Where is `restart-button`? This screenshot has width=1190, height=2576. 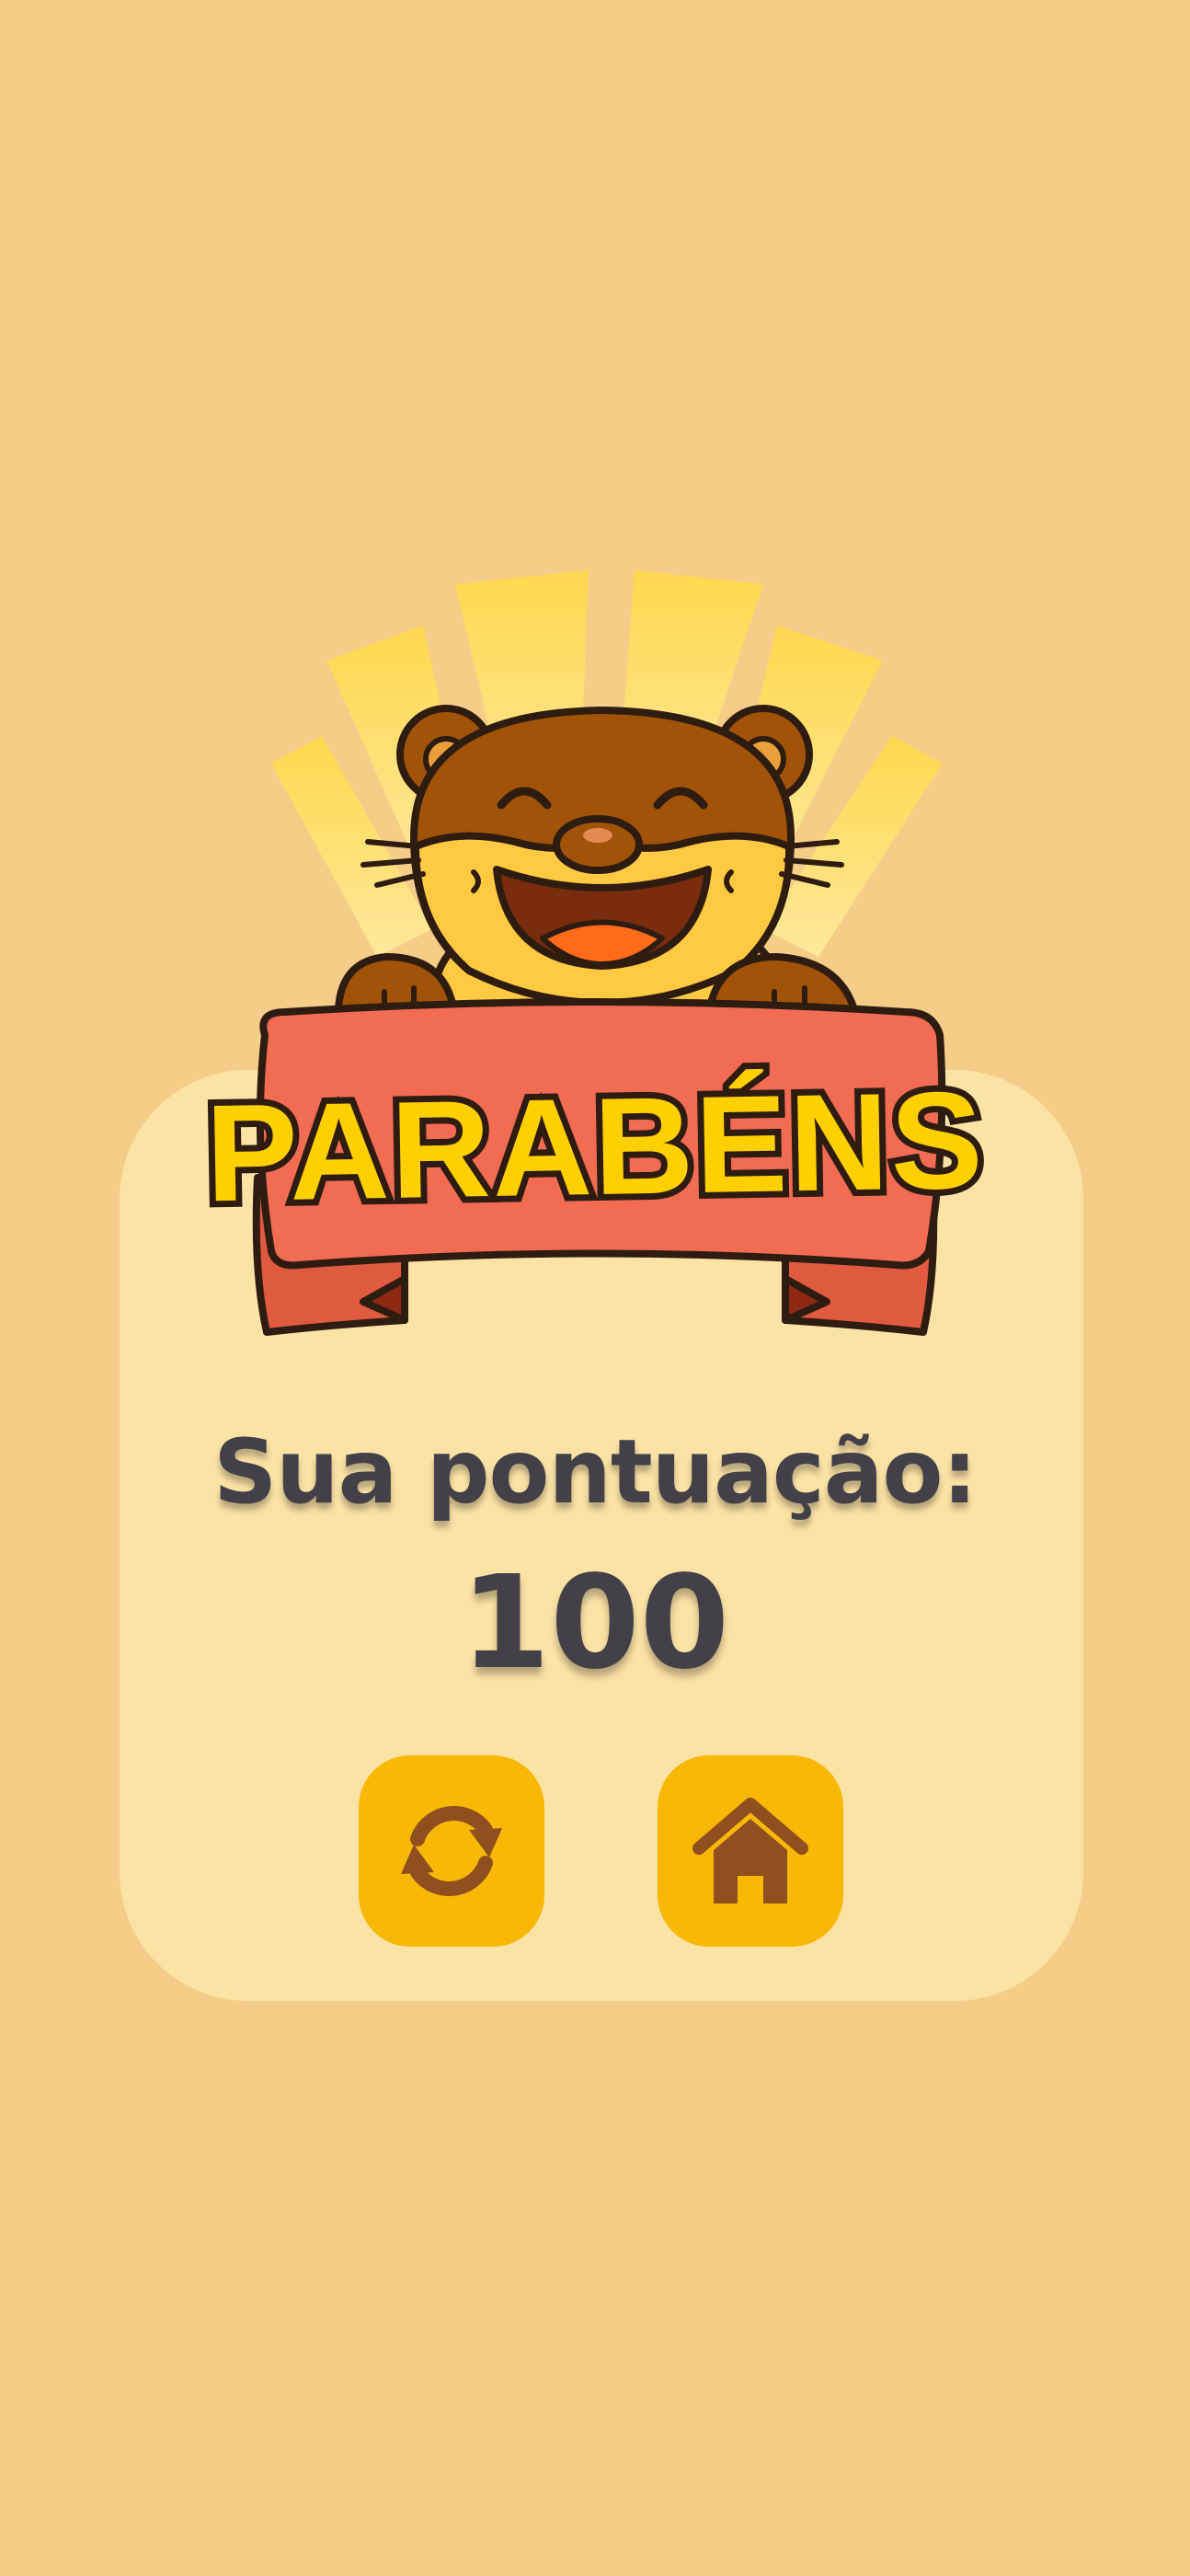
restart-button is located at coordinates (451, 1851).